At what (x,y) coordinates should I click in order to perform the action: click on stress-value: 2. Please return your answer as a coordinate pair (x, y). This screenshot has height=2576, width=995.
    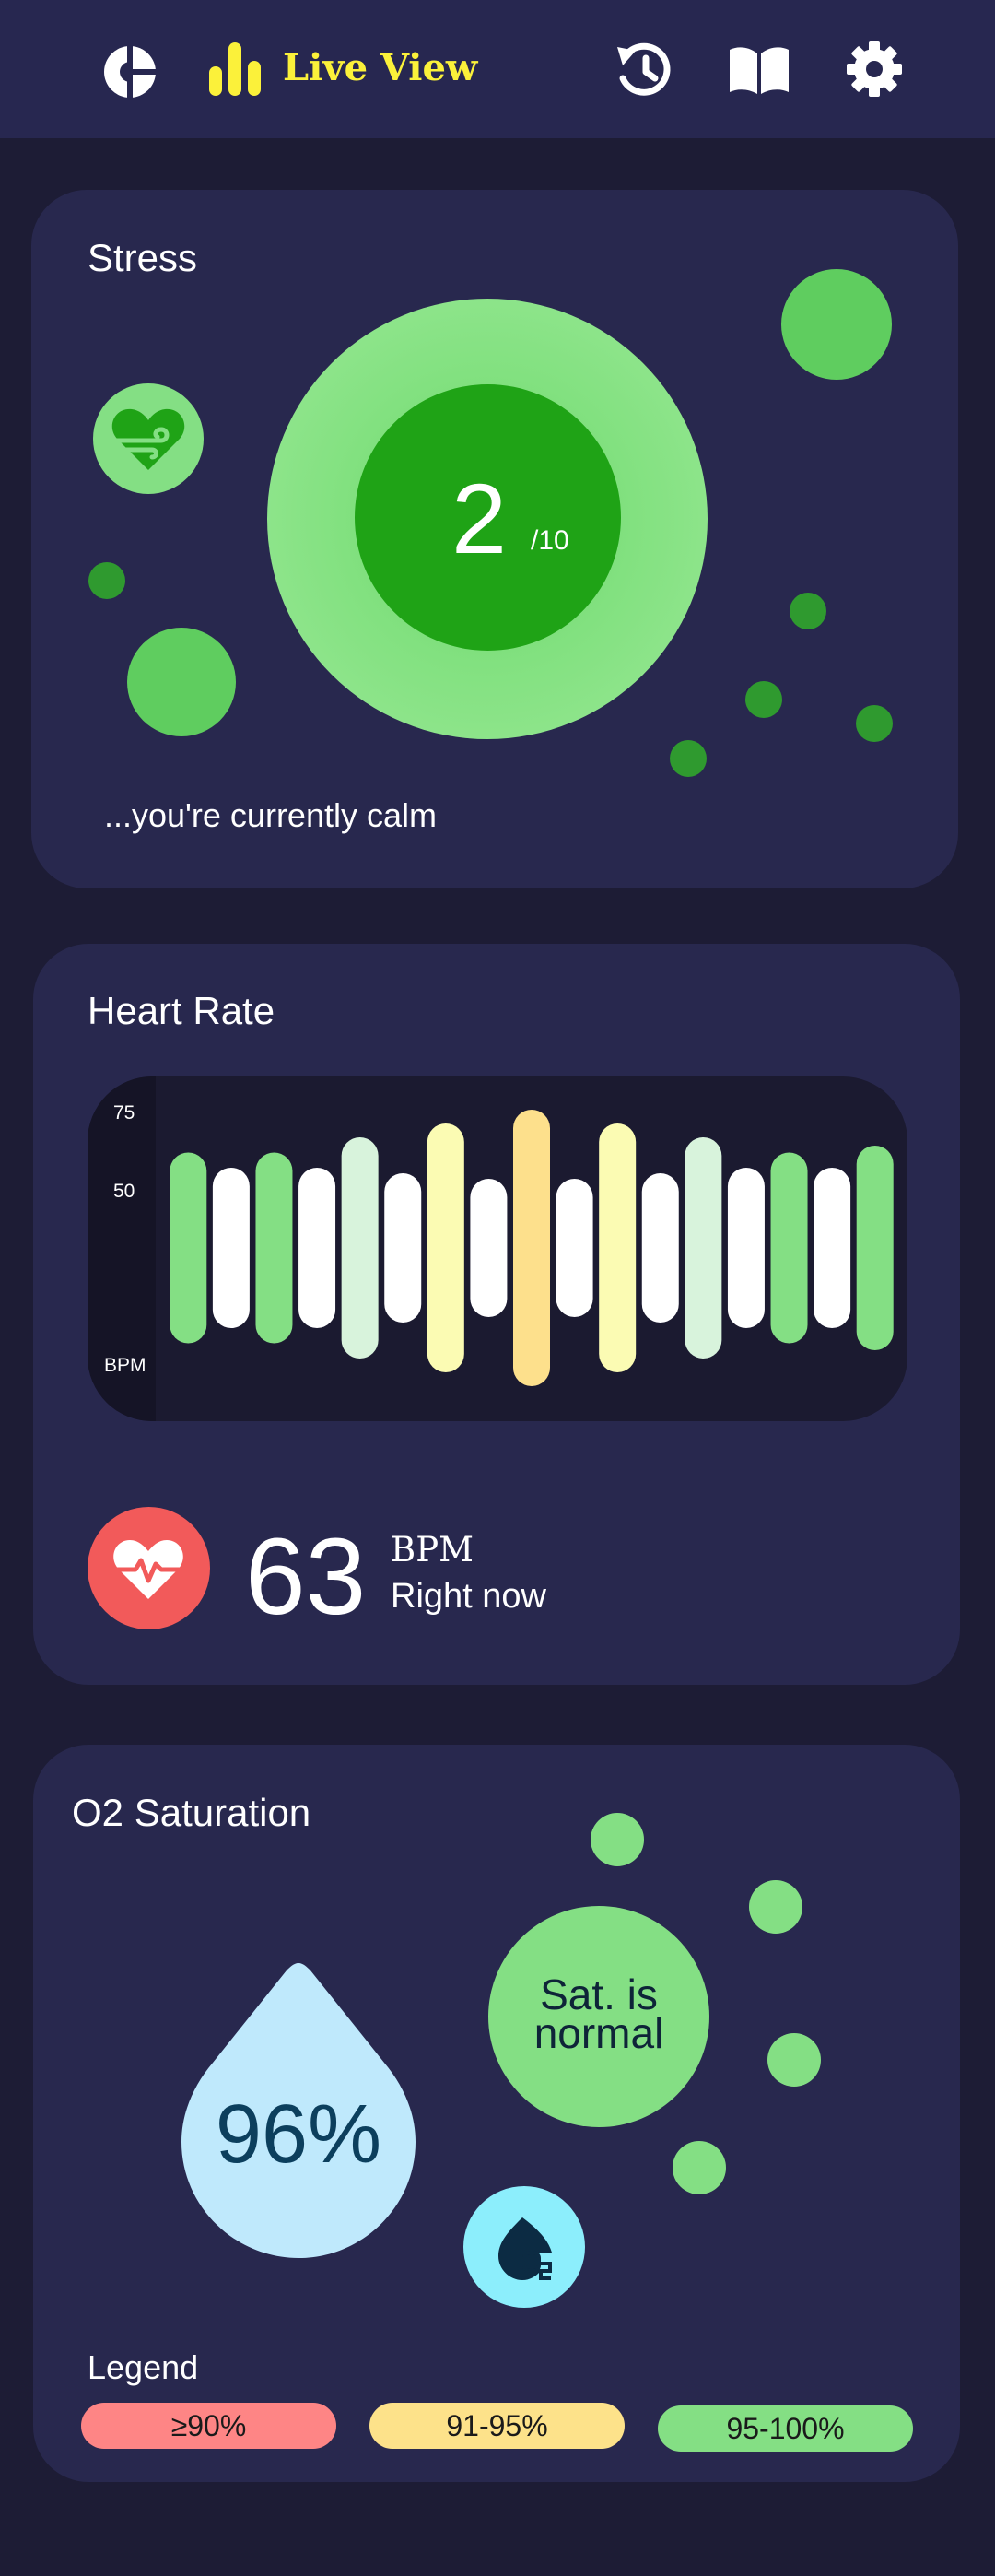
    Looking at the image, I should click on (480, 518).